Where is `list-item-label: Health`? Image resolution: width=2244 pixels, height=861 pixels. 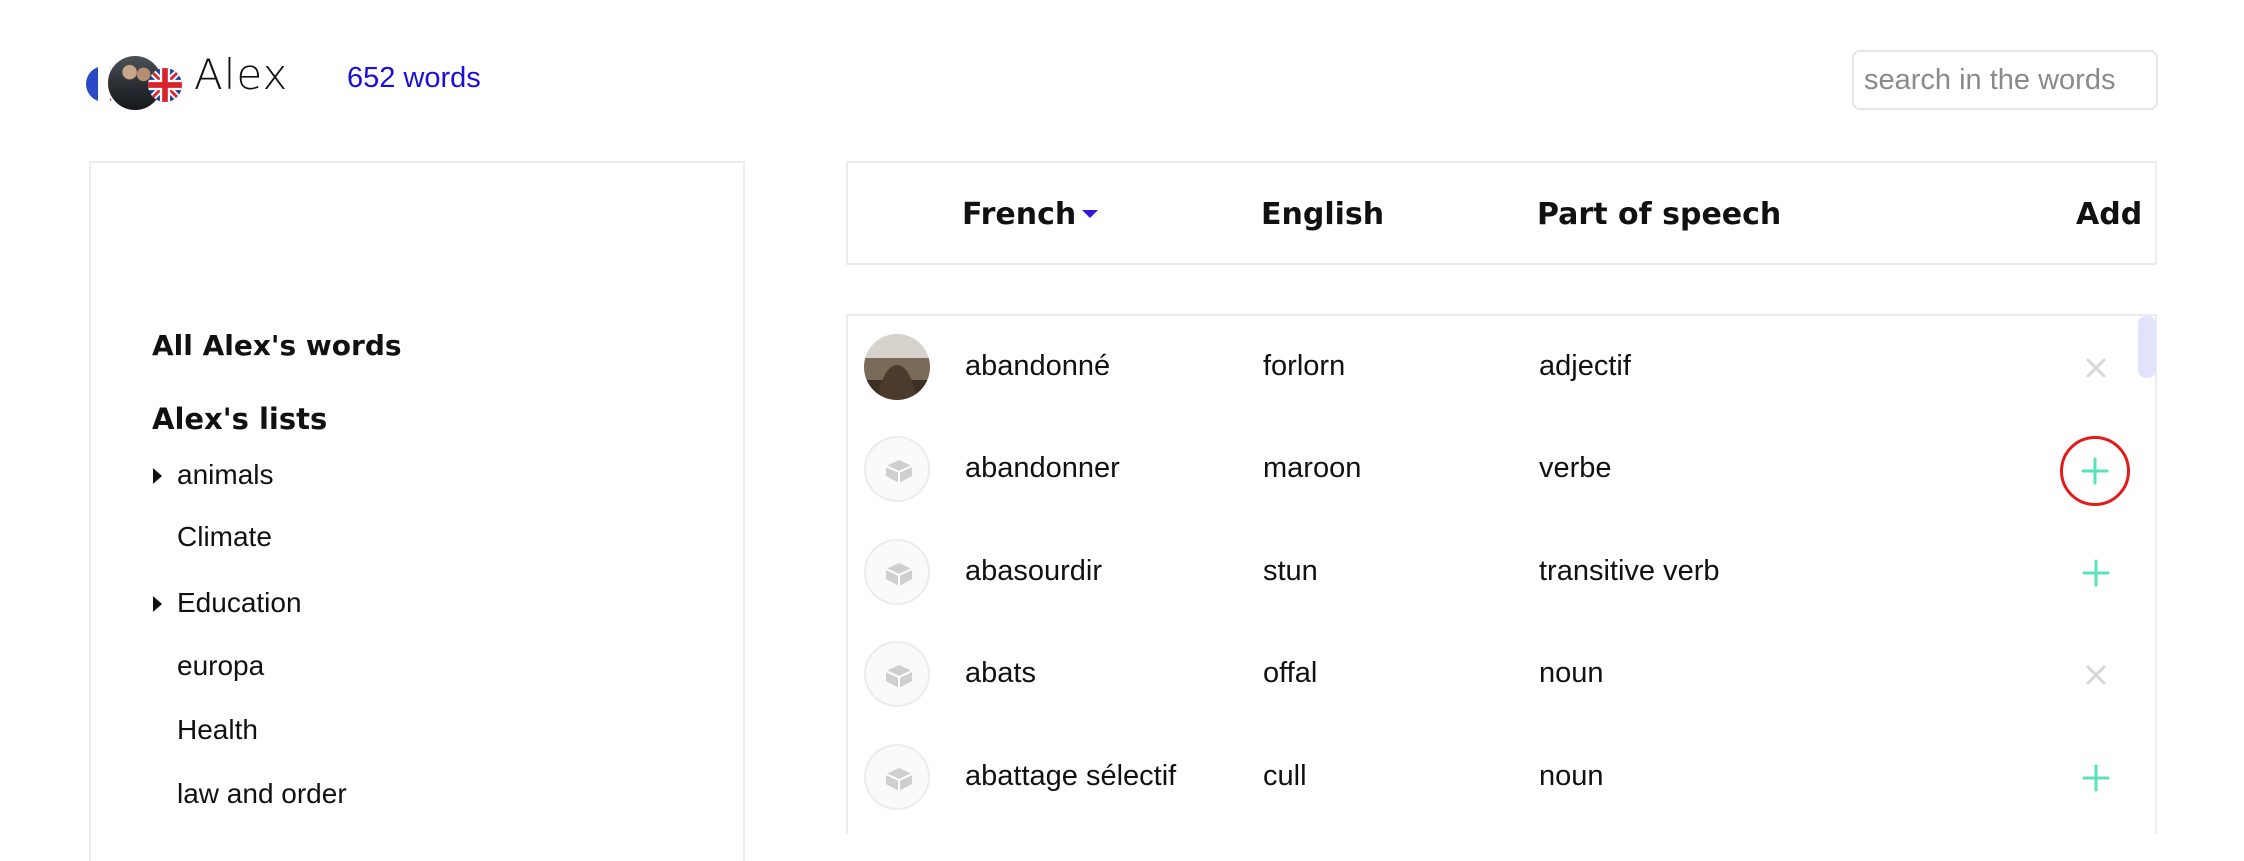
list-item-label: Health is located at coordinates (217, 729).